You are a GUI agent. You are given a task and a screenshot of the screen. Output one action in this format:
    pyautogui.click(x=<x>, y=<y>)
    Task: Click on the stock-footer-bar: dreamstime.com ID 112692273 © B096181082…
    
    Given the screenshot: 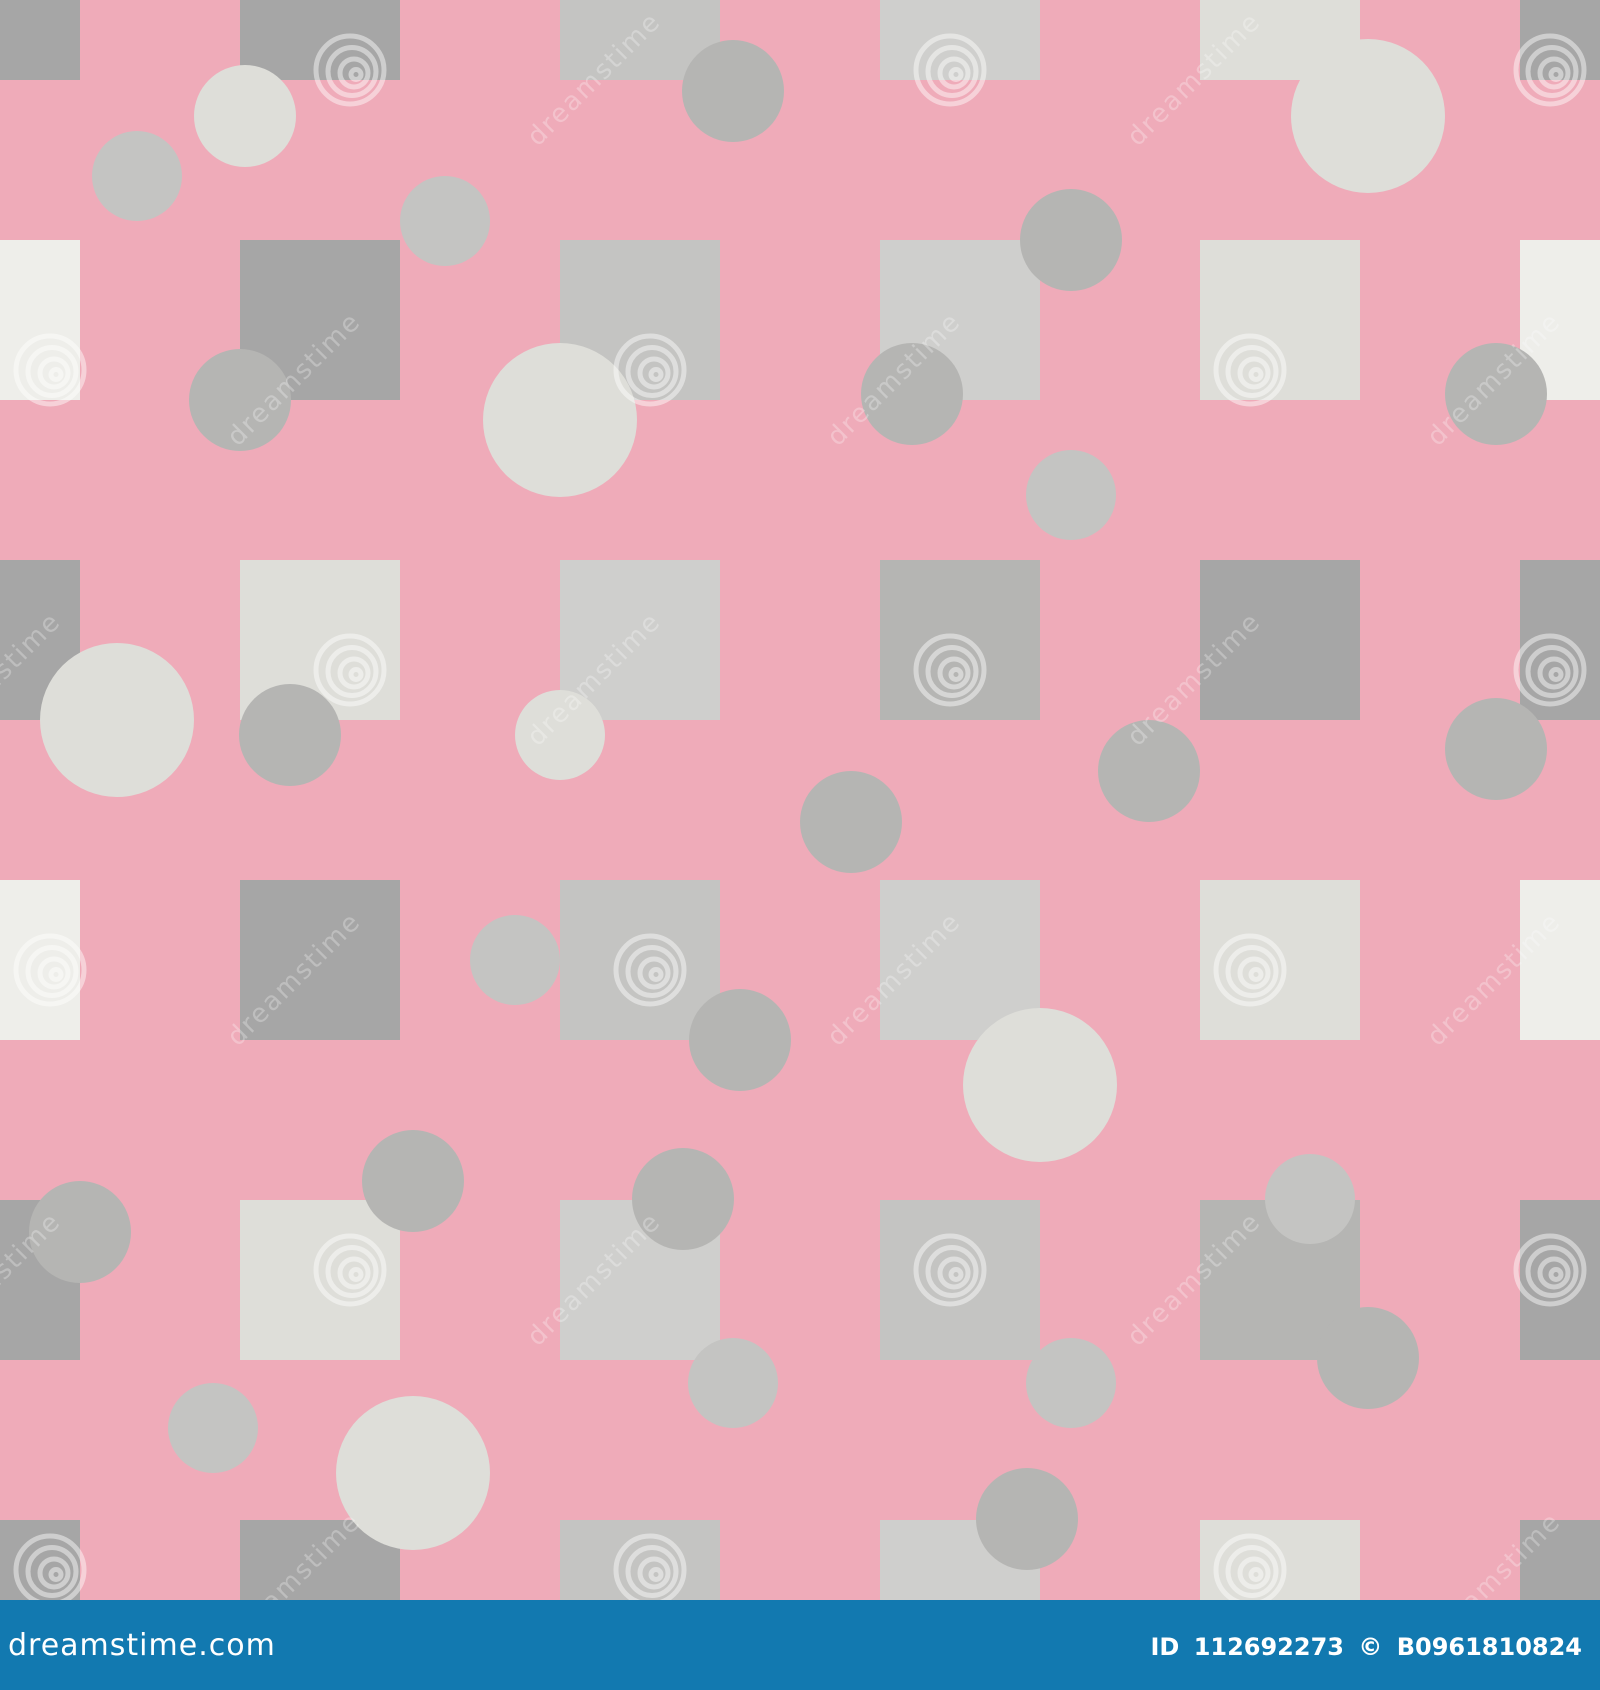 What is the action you would take?
    pyautogui.click(x=800, y=1645)
    